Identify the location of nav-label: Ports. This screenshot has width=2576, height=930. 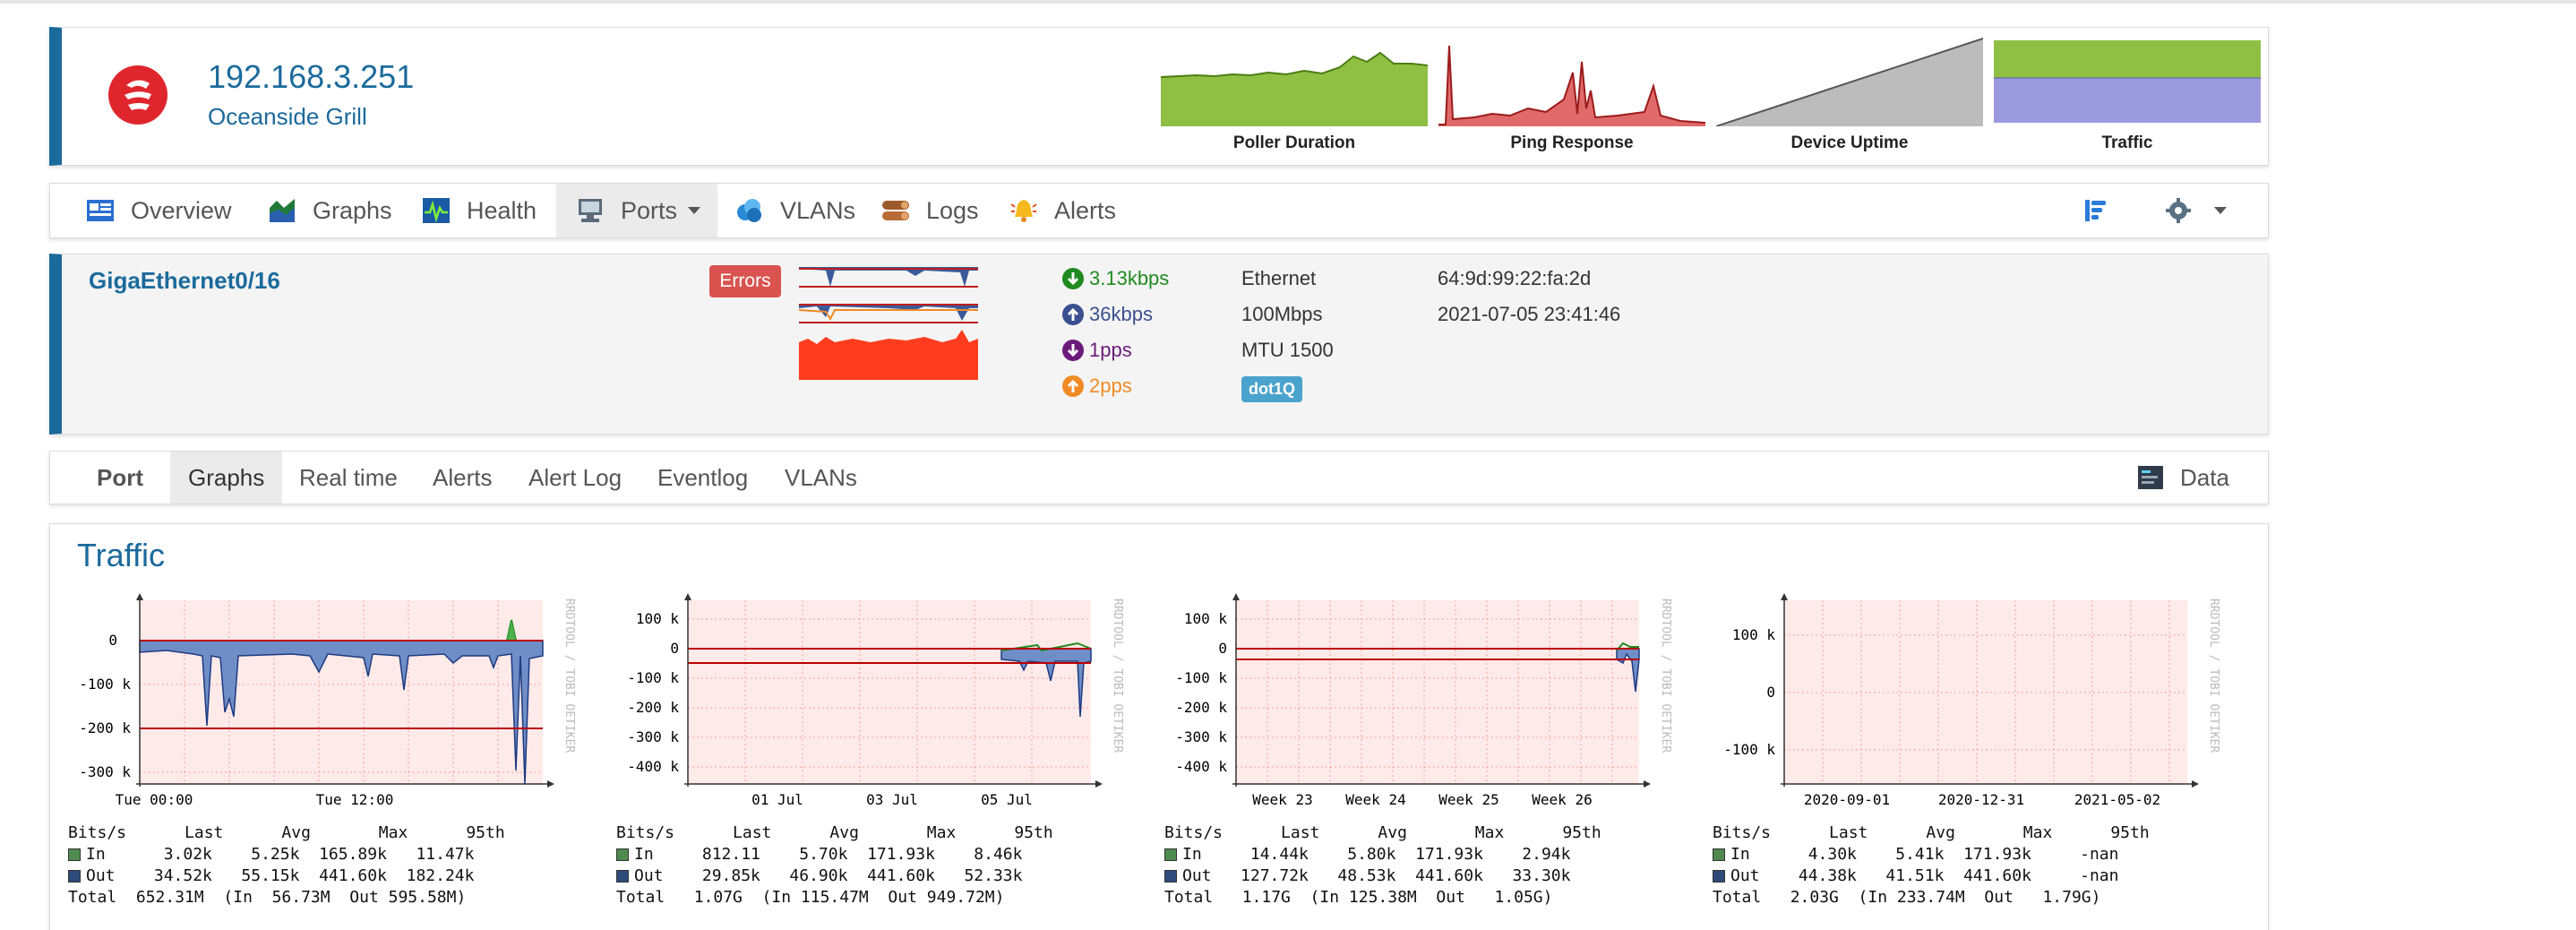
(649, 210).